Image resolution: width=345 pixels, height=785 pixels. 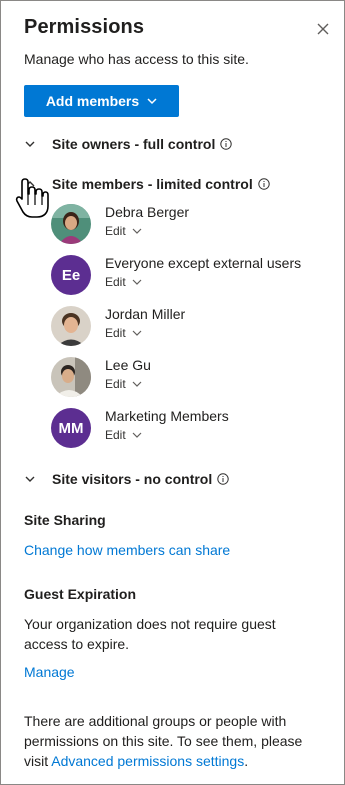 I want to click on change-sharing-link: Change how members can share, so click(x=127, y=550).